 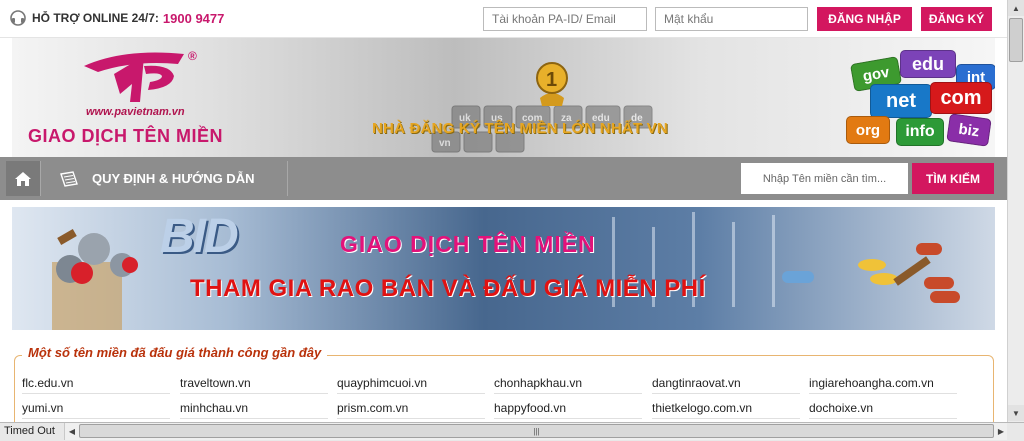 I want to click on nav-guide-label: QUY ĐỊNH & HƯỚNG DẪN, so click(x=173, y=178).